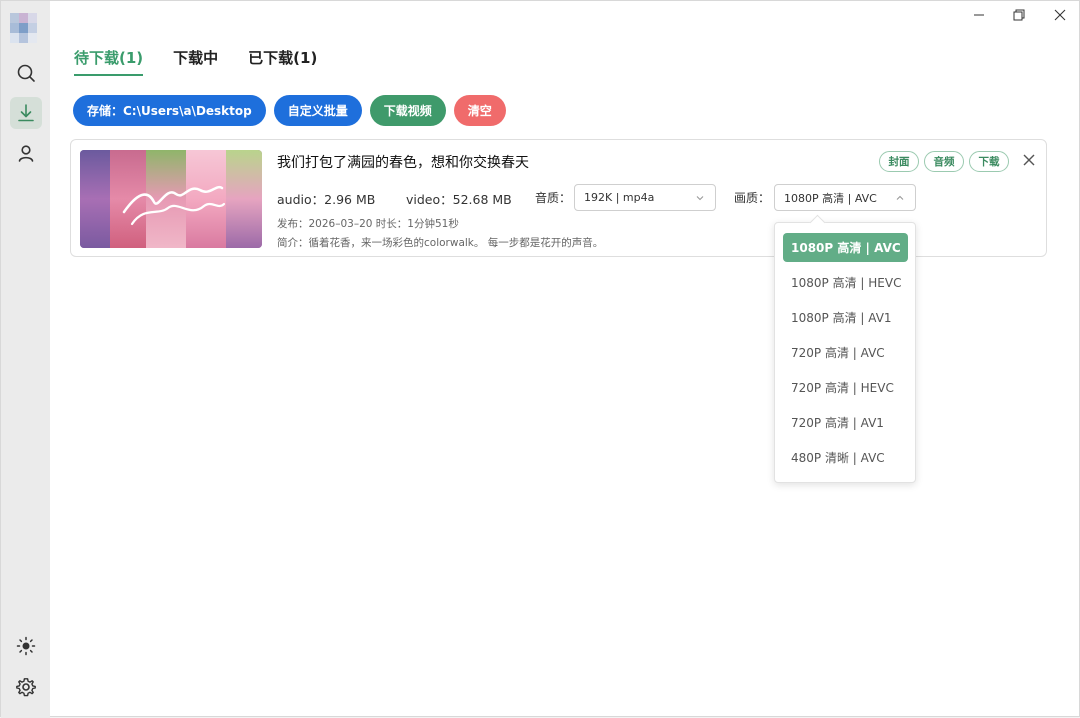 Image resolution: width=1080 pixels, height=718 pixels. I want to click on sidebar-item-settings, so click(26, 687).